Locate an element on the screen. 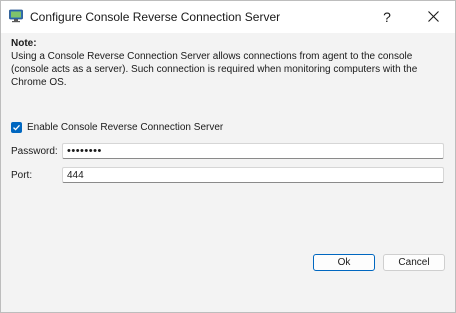  app-monitor-icon is located at coordinates (16, 16).